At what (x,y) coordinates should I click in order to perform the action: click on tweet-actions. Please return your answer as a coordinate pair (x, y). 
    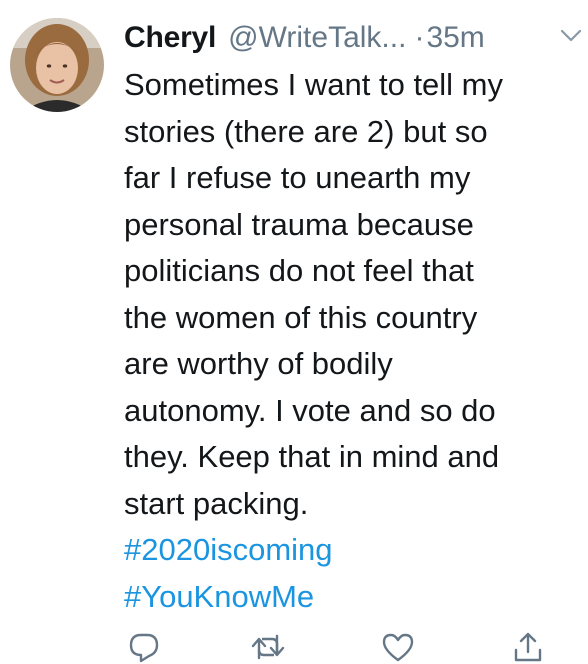
    Looking at the image, I should click on (339, 647).